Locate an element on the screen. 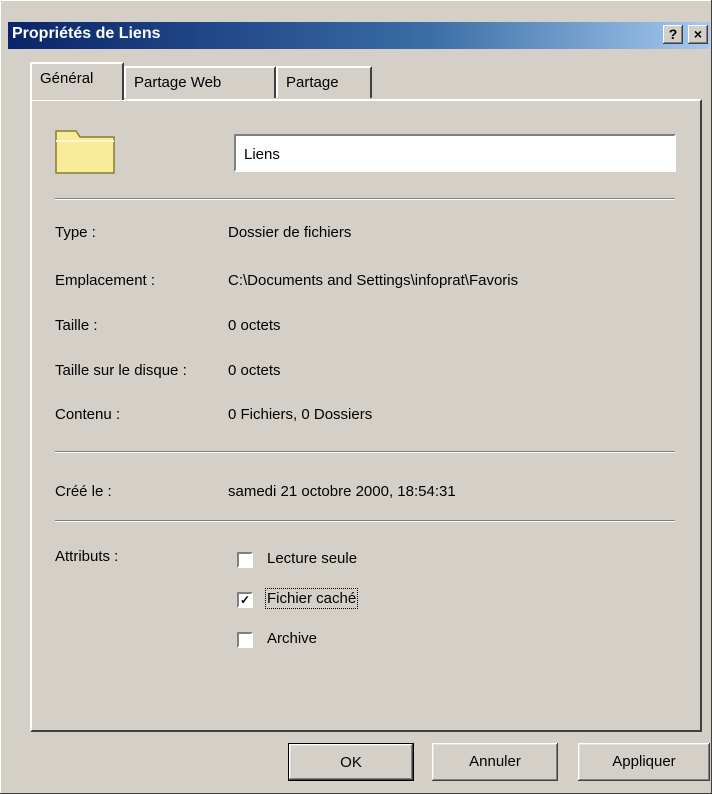 Image resolution: width=712 pixels, height=794 pixels. size-label: Taille : is located at coordinates (76, 325).